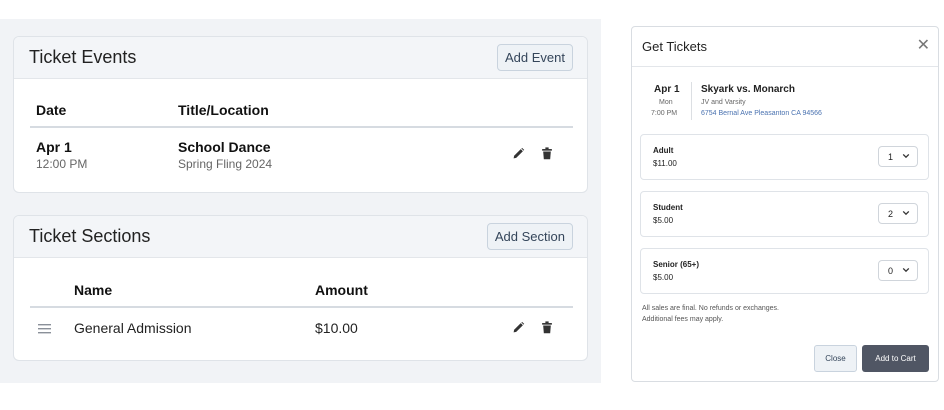 Image resolution: width=944 pixels, height=410 pixels. I want to click on event-time: 7:00 PM, so click(664, 113).